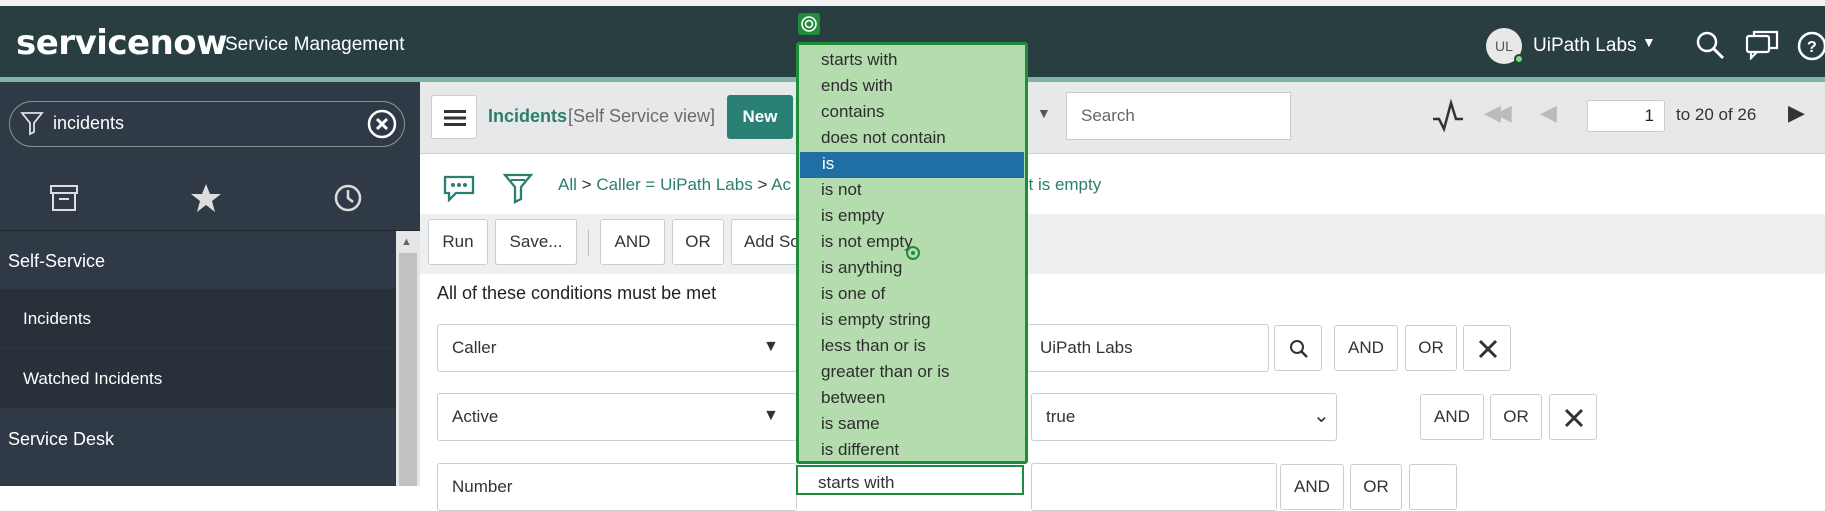 The image size is (1825, 511). What do you see at coordinates (1498, 113) in the screenshot?
I see `first-page-icon: ◀◀` at bounding box center [1498, 113].